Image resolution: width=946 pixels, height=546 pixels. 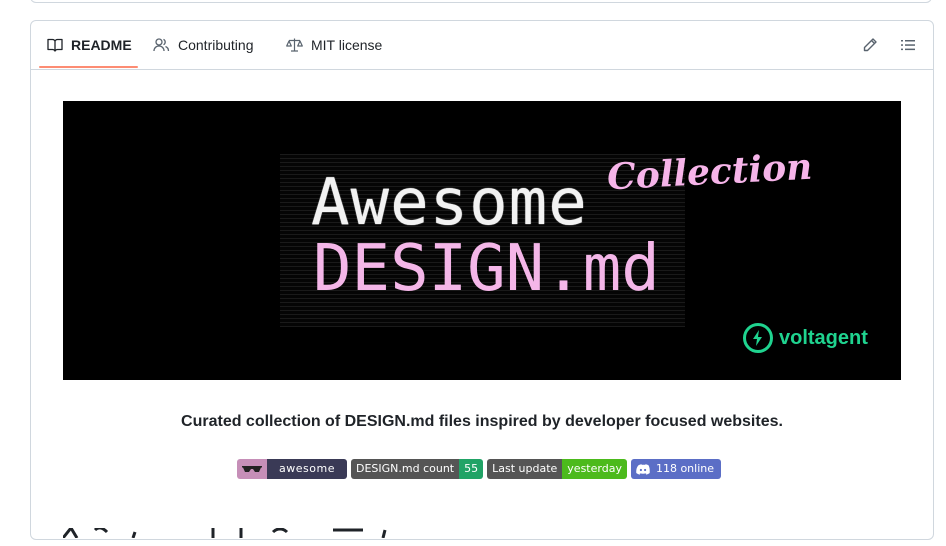 What do you see at coordinates (758, 338) in the screenshot?
I see `bolt-icon` at bounding box center [758, 338].